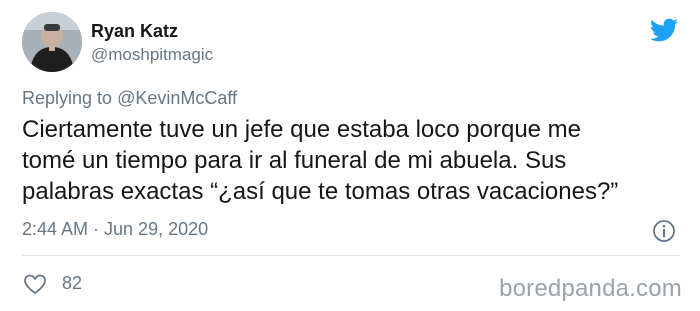 The height and width of the screenshot is (311, 700). I want to click on replying-to: Replying to @KevinMcCaff, so click(129, 98).